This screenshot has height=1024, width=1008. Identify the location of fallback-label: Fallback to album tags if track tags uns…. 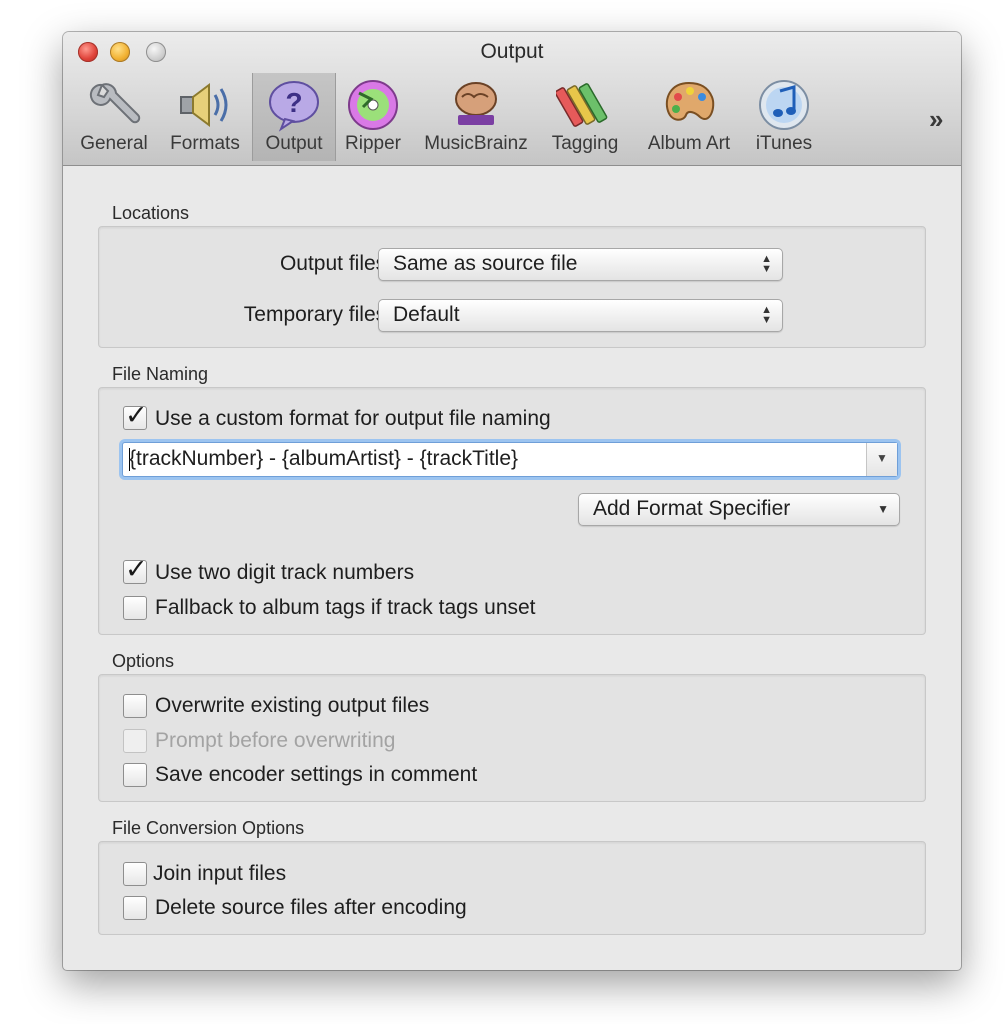
(345, 607).